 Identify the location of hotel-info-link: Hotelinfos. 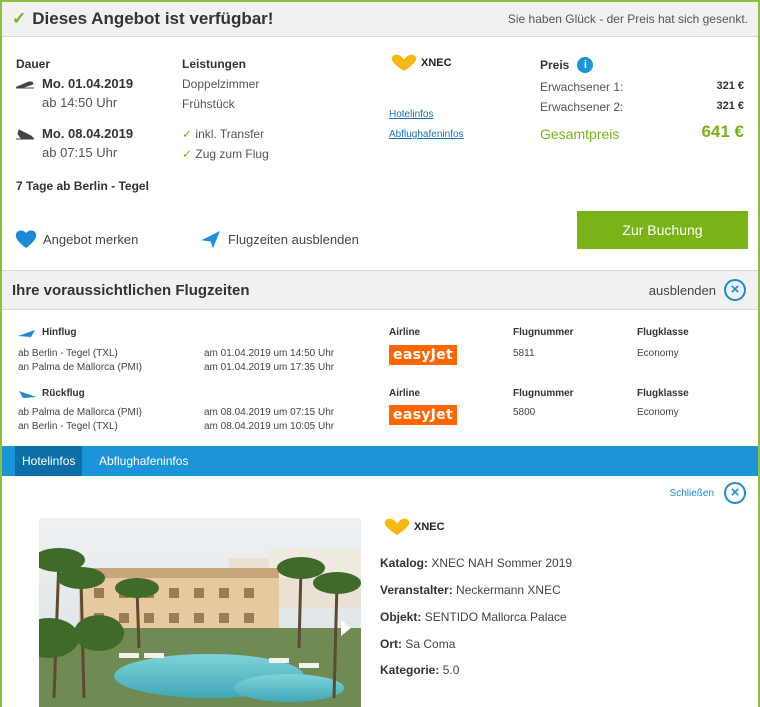
(411, 114).